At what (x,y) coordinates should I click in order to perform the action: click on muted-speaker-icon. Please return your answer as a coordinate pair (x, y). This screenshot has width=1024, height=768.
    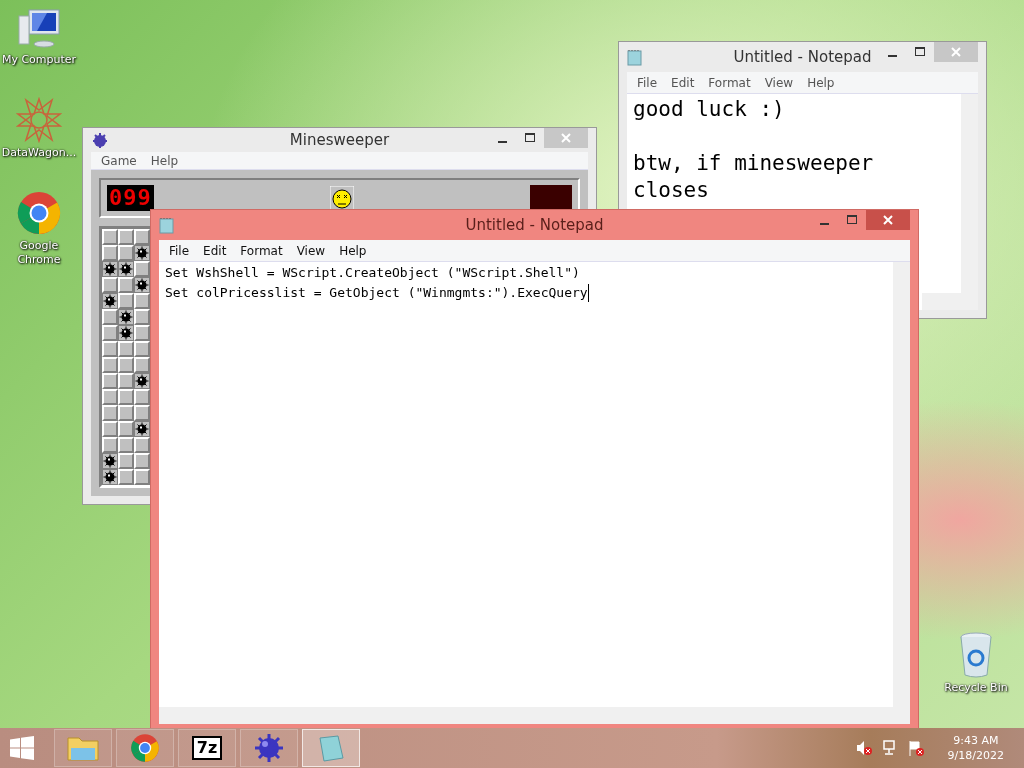
    Looking at the image, I should click on (863, 748).